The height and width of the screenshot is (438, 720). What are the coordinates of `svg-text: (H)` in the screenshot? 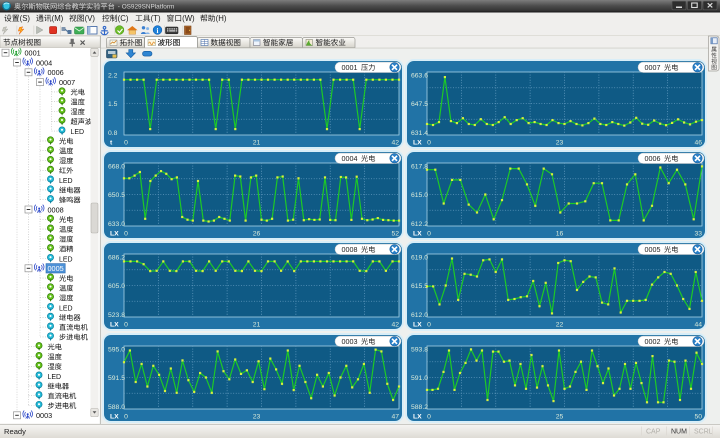 It's located at (221, 18).